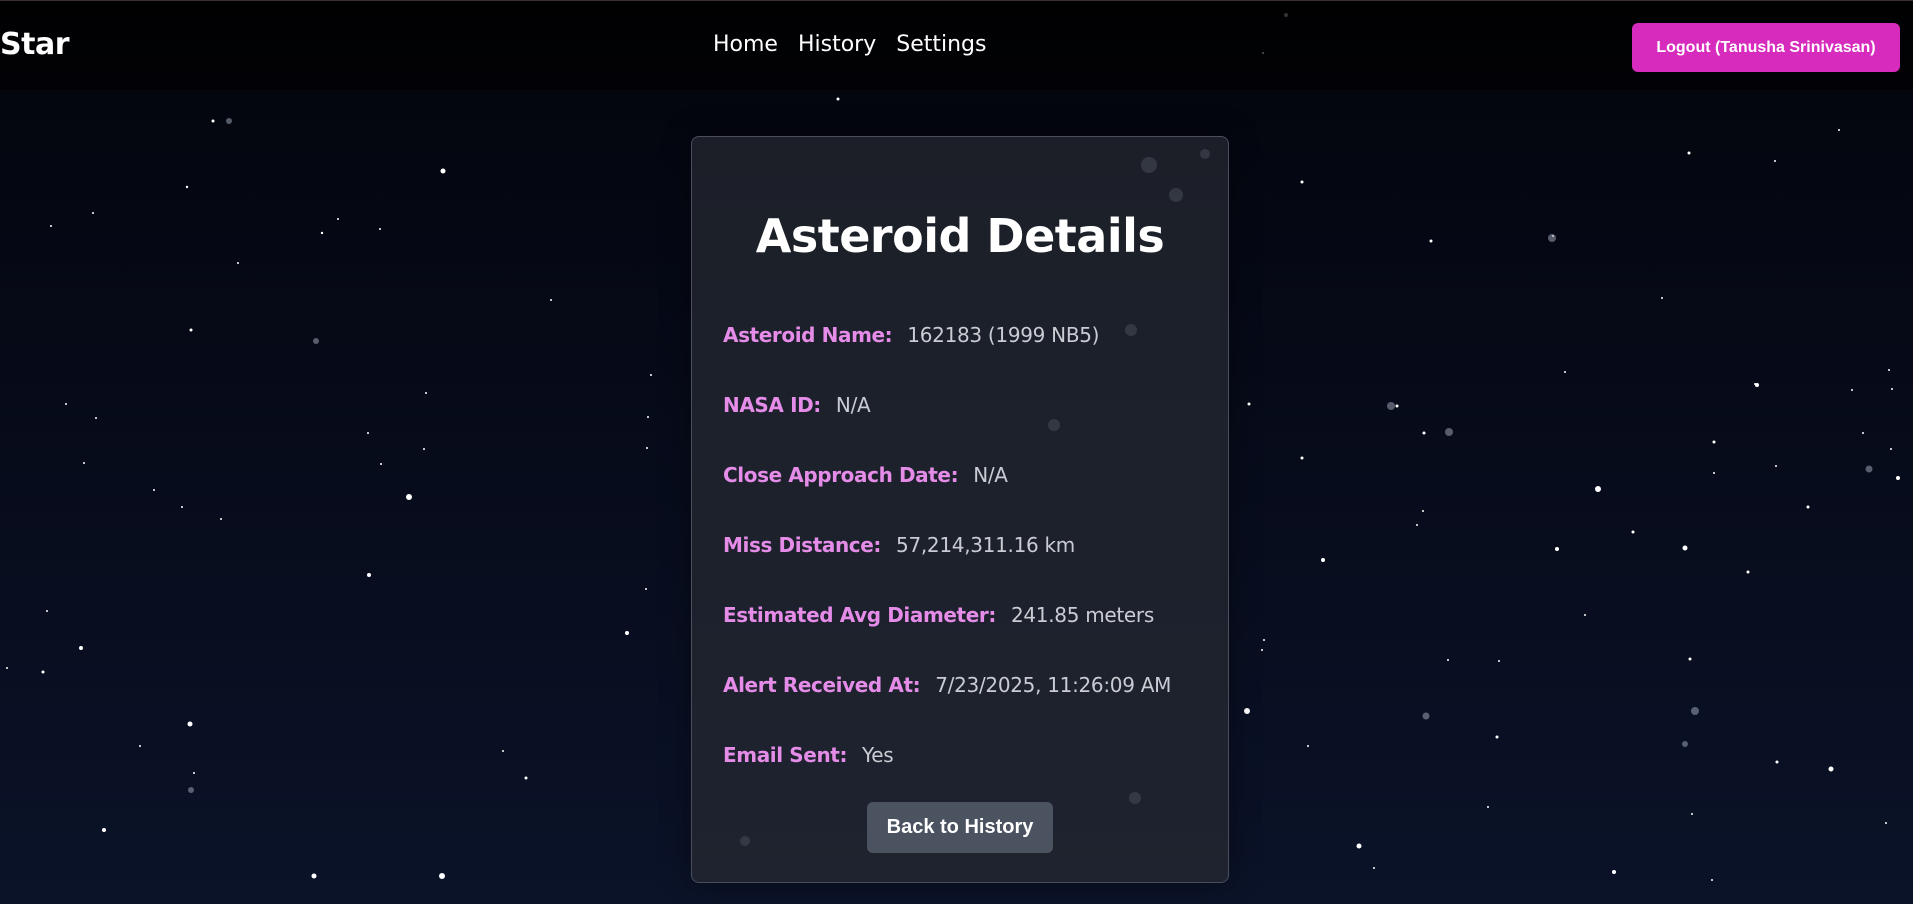  What do you see at coordinates (960, 827) in the screenshot?
I see `back-to-history-button: Back to History` at bounding box center [960, 827].